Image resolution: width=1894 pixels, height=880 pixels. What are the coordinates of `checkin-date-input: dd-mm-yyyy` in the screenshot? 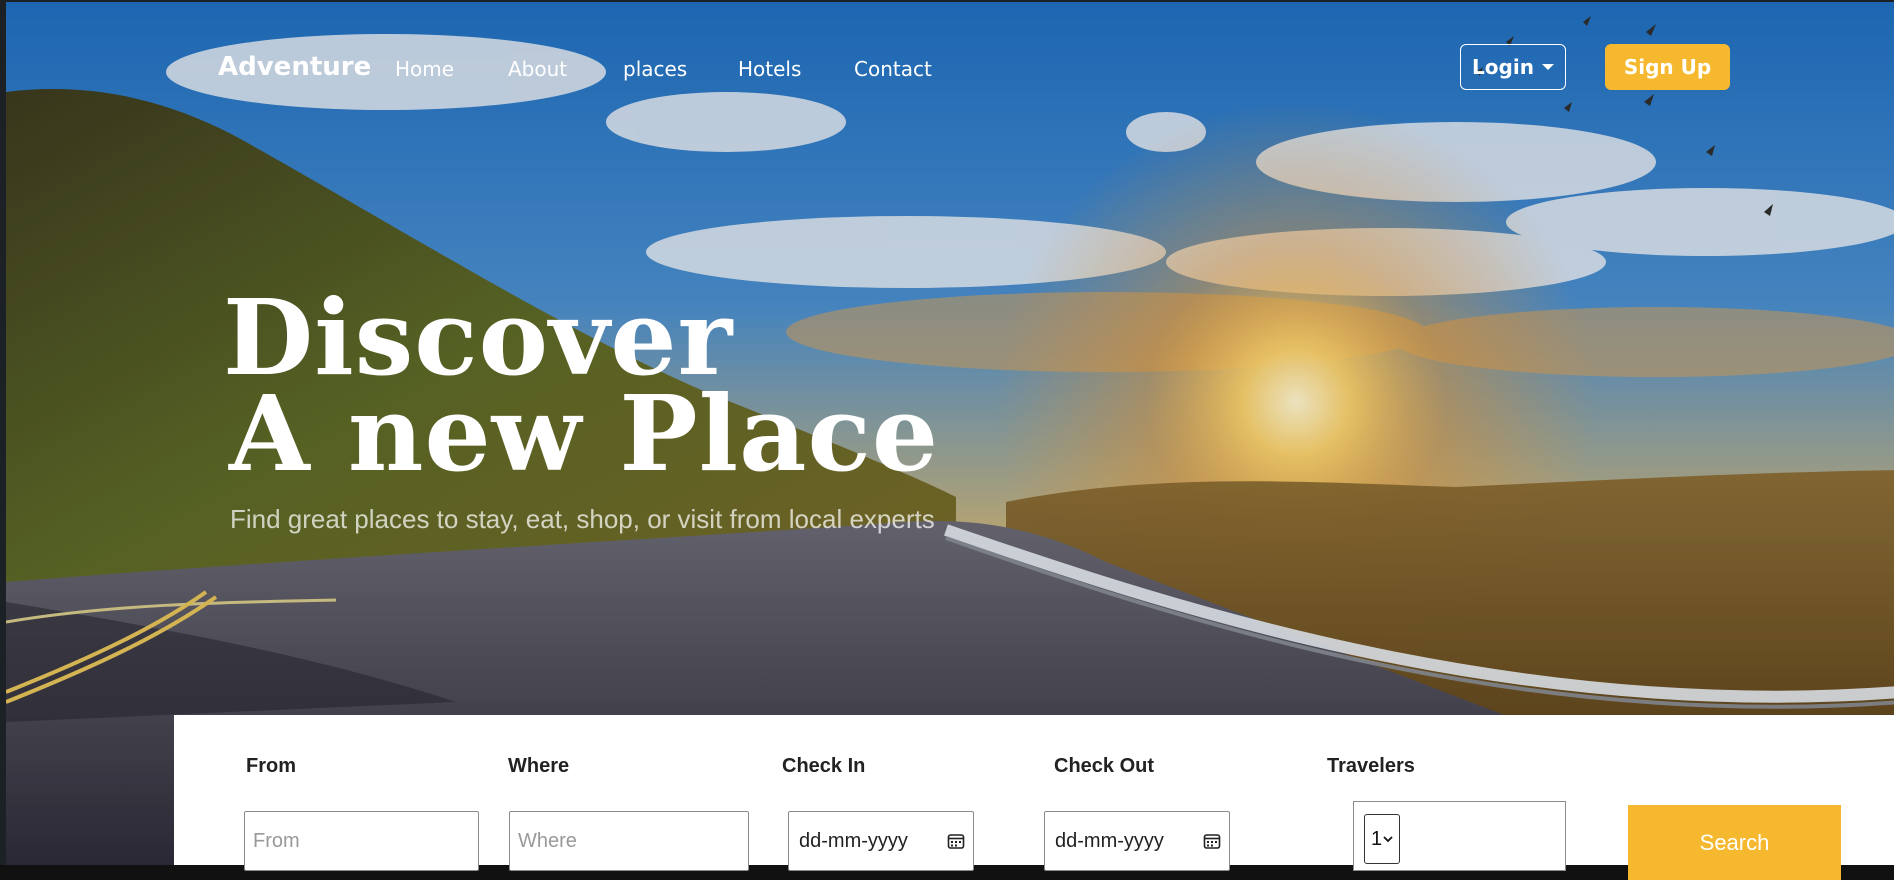 It's located at (881, 841).